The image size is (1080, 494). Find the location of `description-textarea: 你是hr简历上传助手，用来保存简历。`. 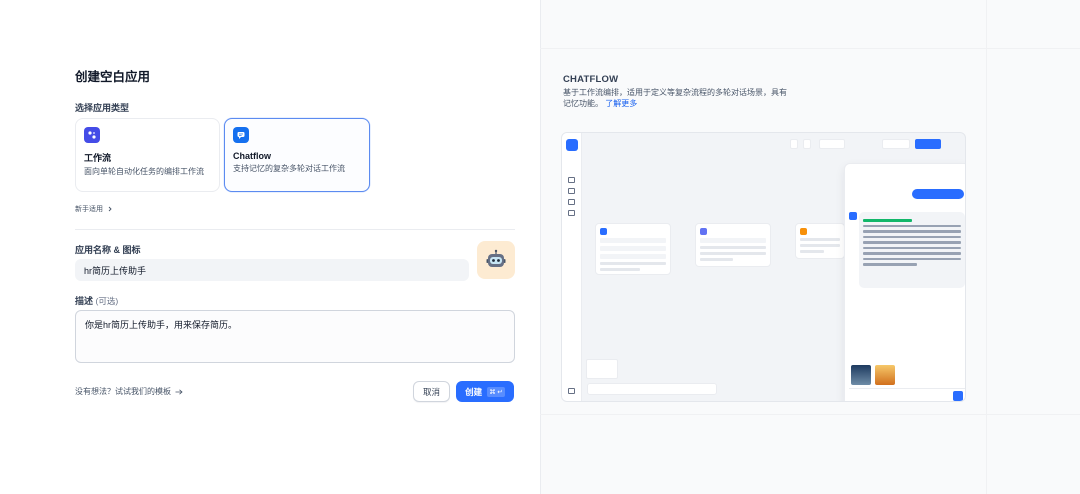

description-textarea: 你是hr简历上传助手，用来保存简历。 is located at coordinates (295, 336).